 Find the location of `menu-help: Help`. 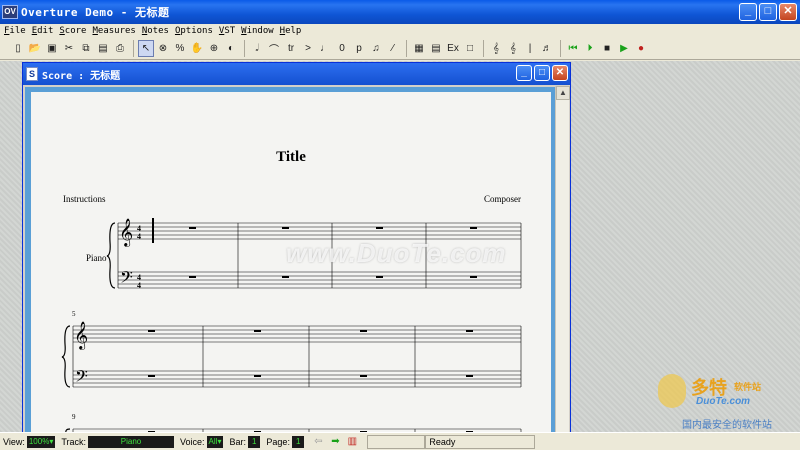

menu-help: Help is located at coordinates (291, 31).